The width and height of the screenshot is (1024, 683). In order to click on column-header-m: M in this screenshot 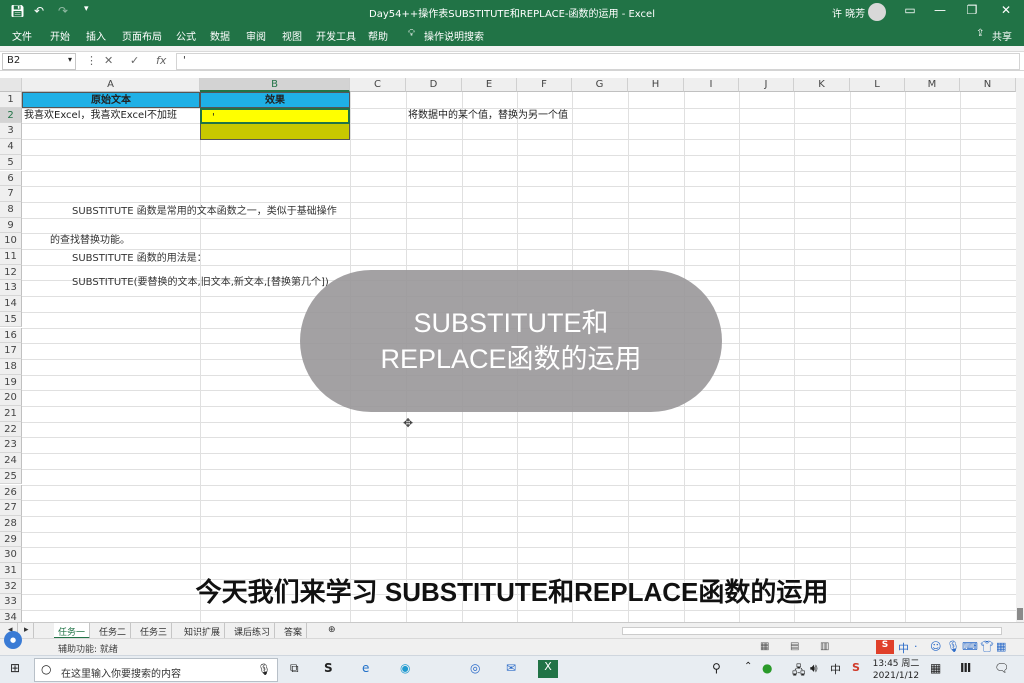, I will do `click(932, 85)`.